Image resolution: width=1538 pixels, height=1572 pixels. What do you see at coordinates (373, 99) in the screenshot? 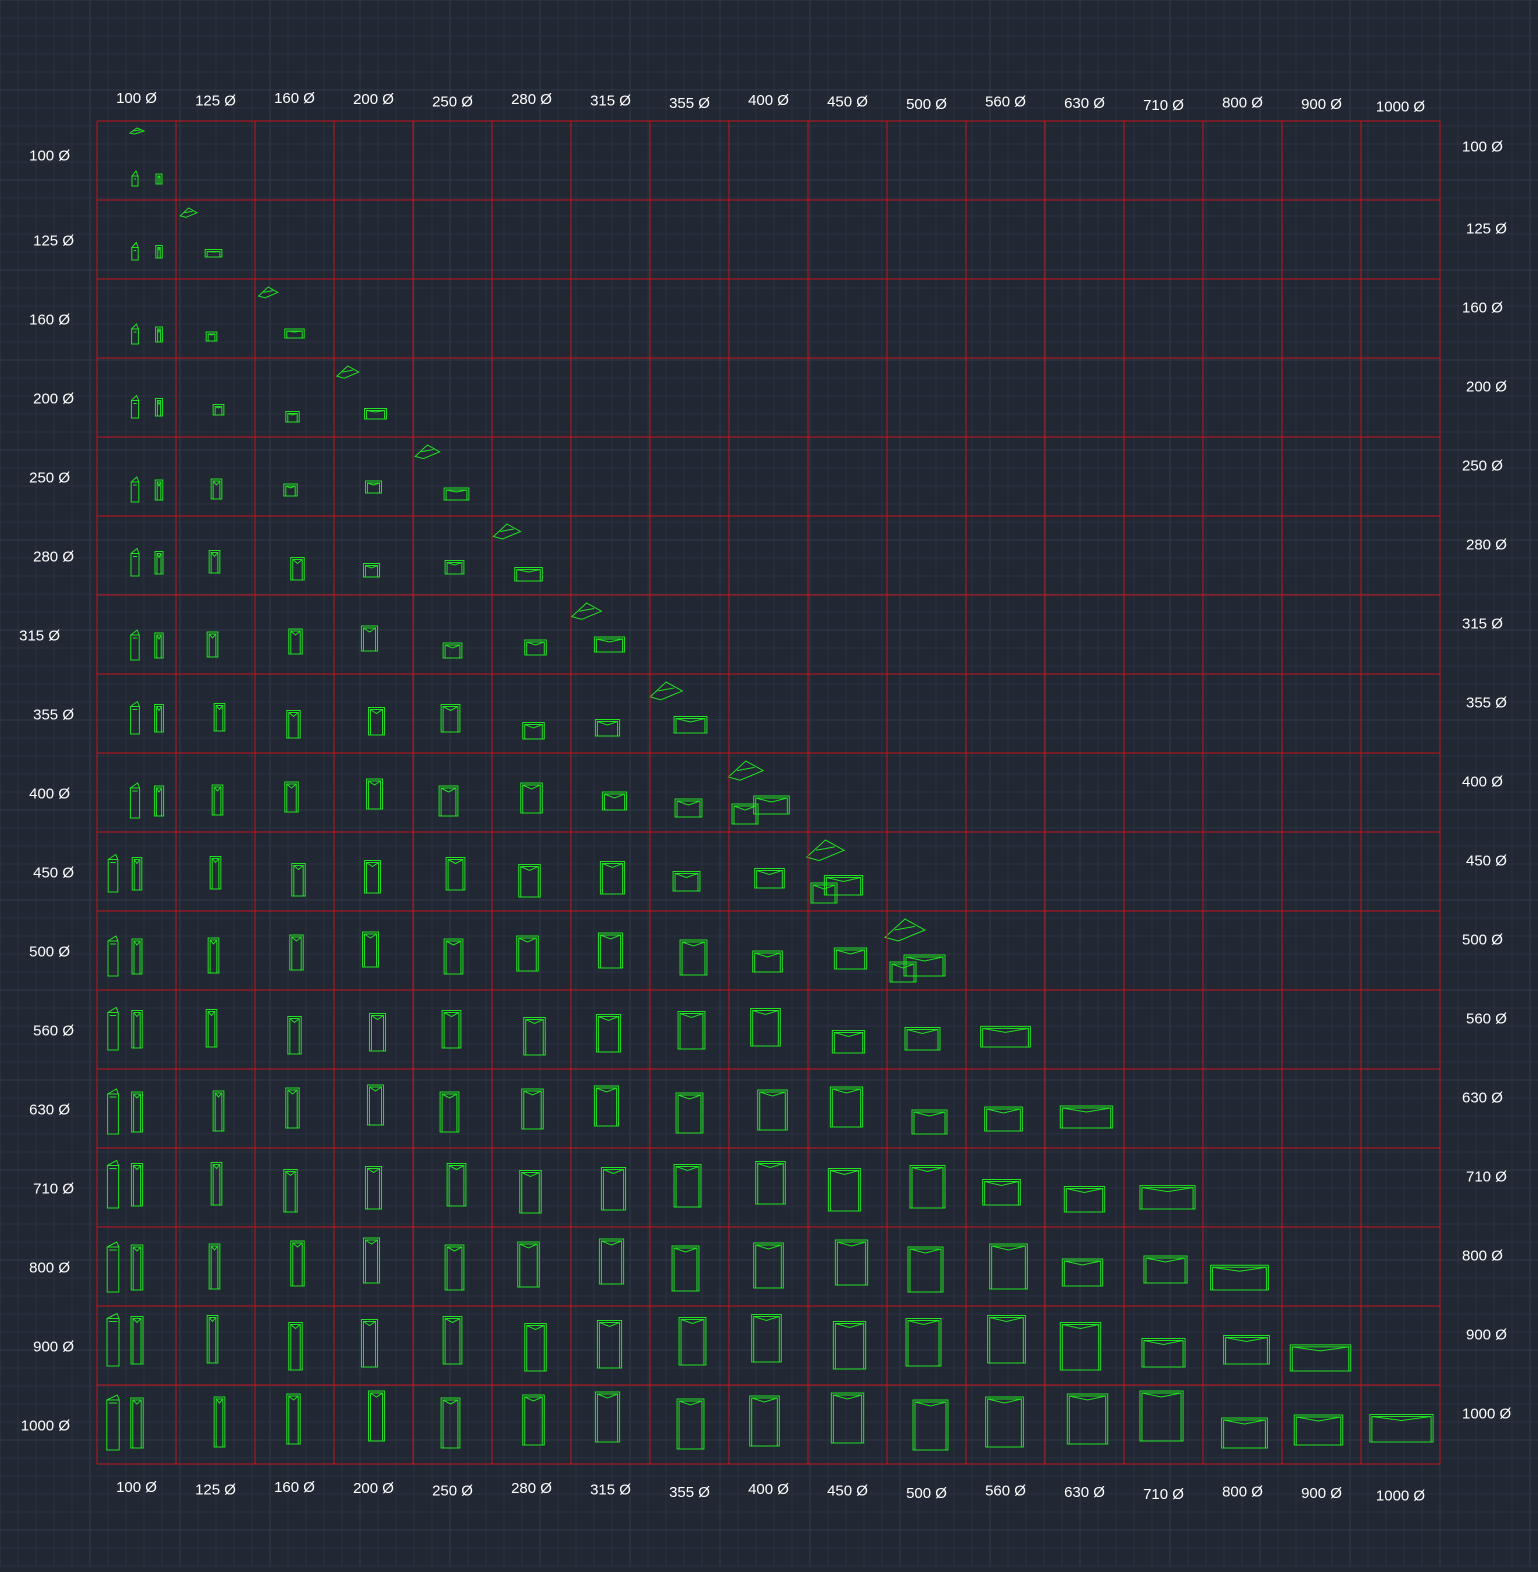
I see `column-label-top: 200 Ø` at bounding box center [373, 99].